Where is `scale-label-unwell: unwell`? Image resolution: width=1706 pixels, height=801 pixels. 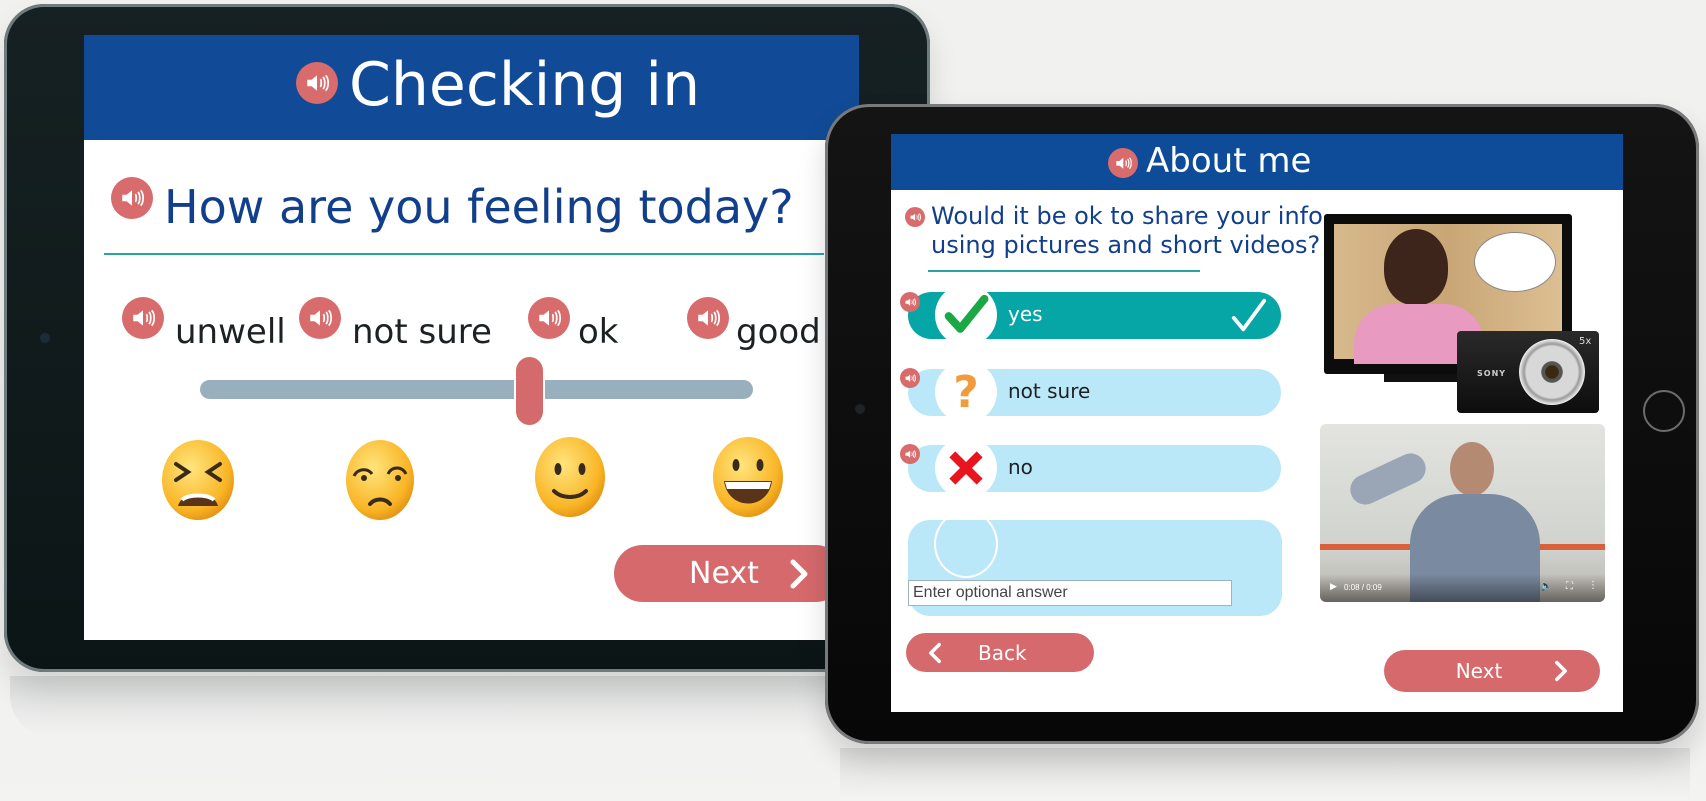
scale-label-unwell: unwell is located at coordinates (230, 332).